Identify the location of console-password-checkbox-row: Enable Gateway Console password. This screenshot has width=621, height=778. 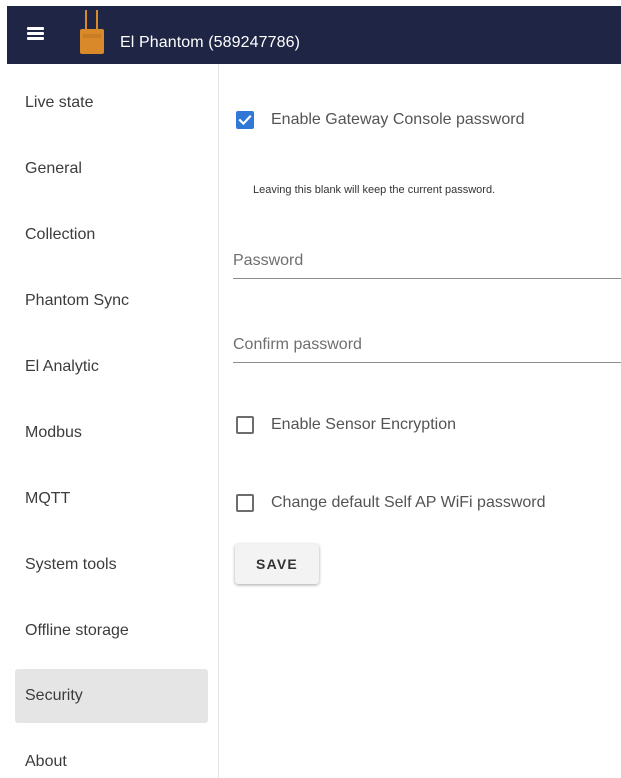
(380, 120).